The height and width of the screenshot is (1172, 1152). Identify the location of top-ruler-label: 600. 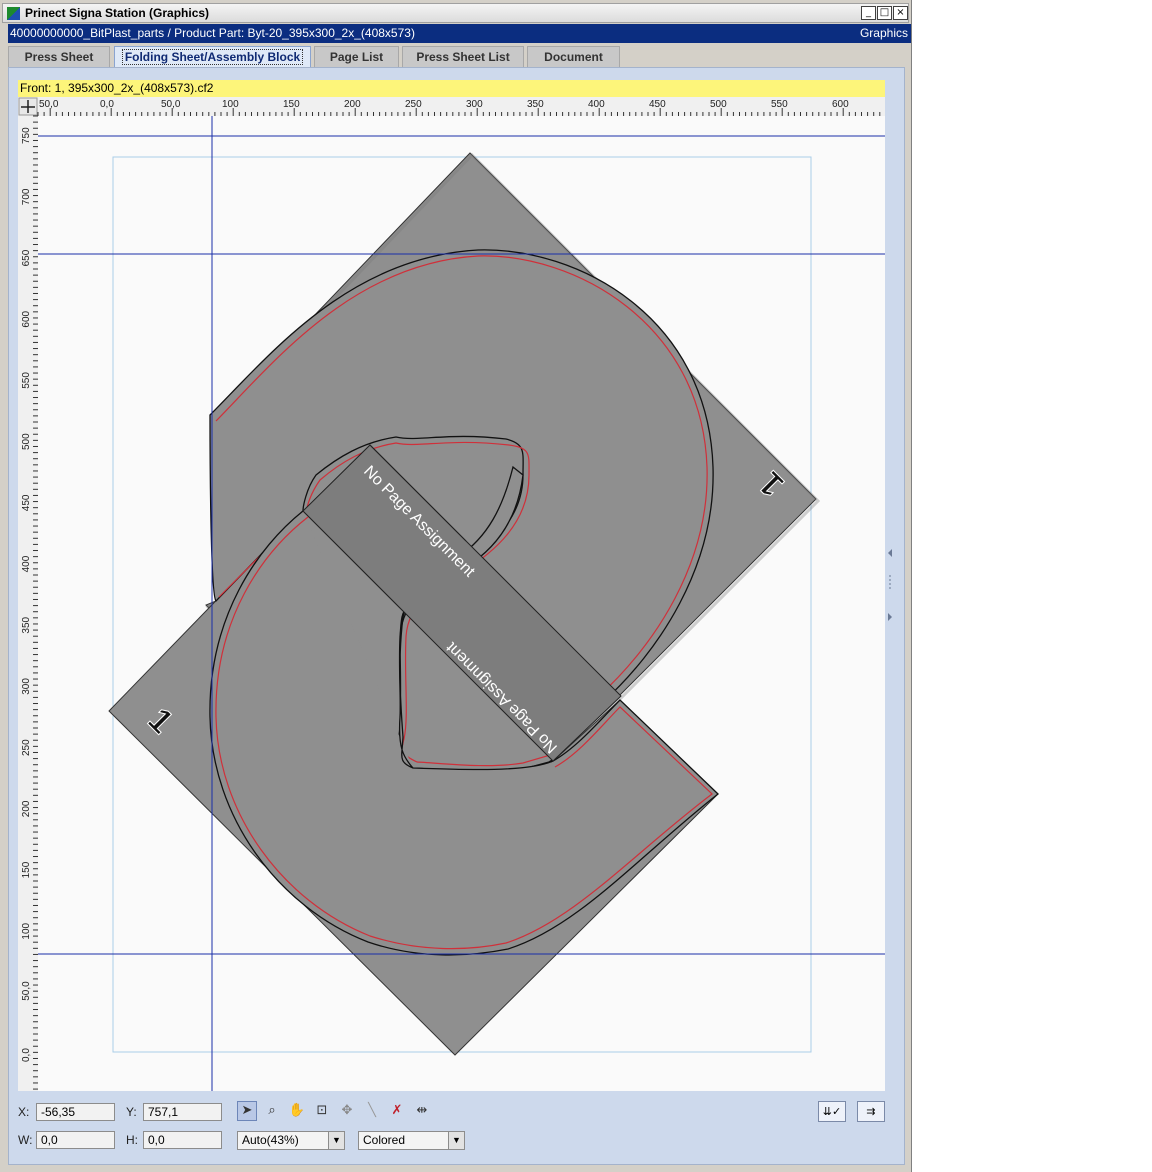
(840, 104).